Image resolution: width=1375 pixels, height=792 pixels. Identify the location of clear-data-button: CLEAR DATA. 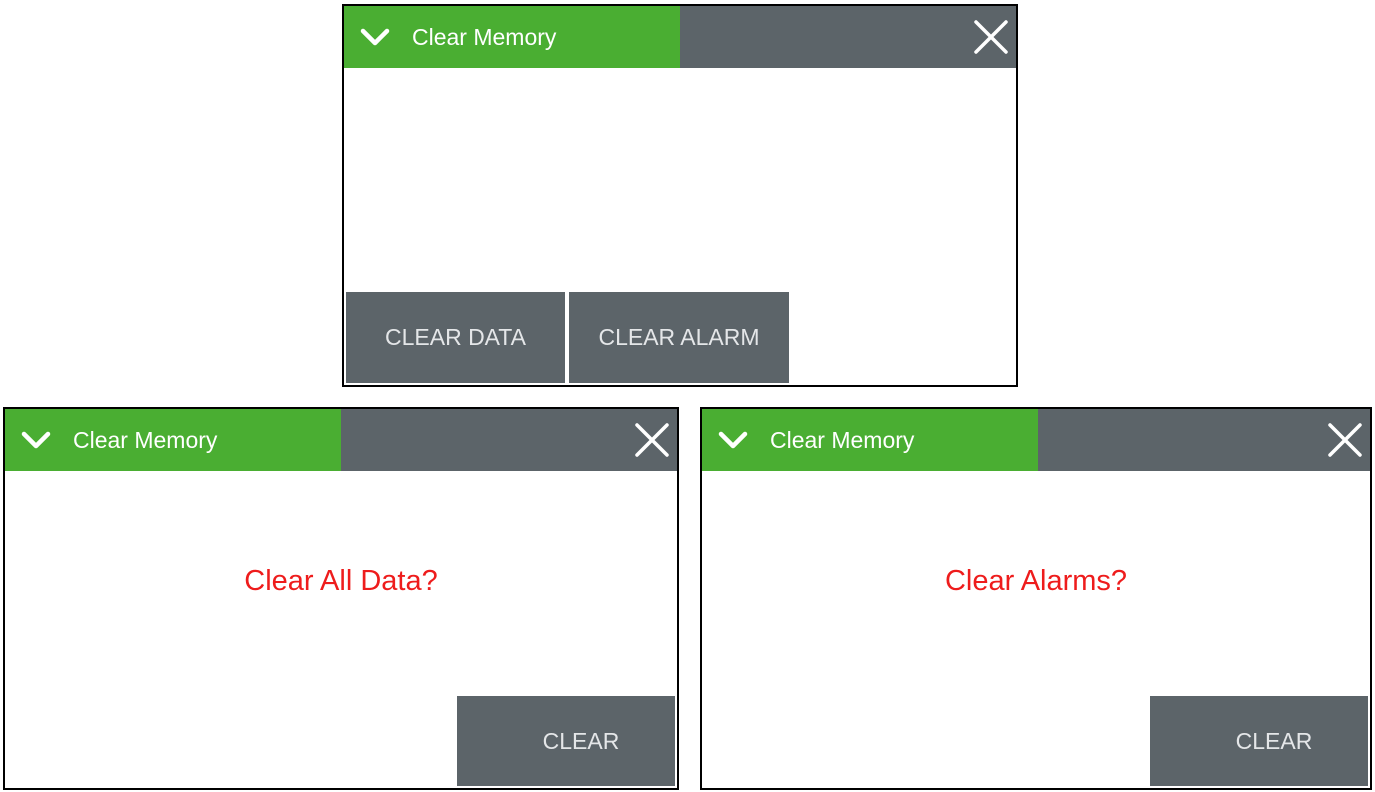
(455, 337).